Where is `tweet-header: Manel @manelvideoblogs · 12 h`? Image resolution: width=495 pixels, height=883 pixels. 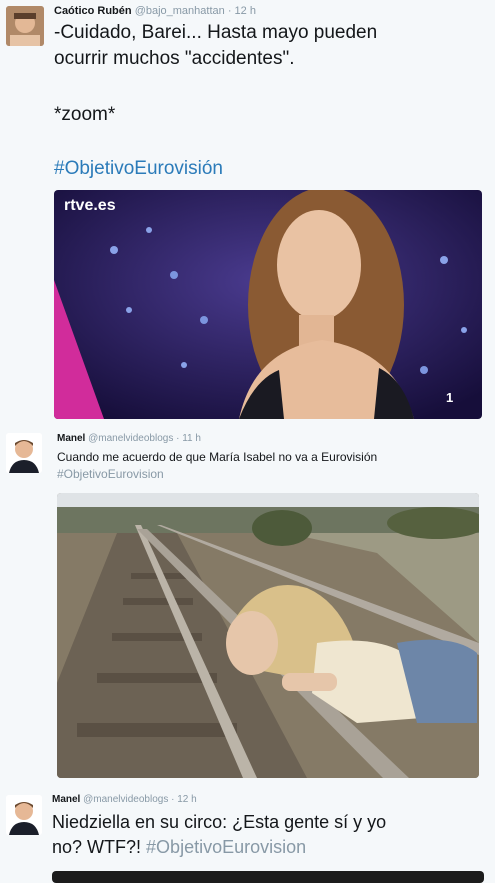 tweet-header: Manel @manelvideoblogs · 12 h is located at coordinates (124, 799).